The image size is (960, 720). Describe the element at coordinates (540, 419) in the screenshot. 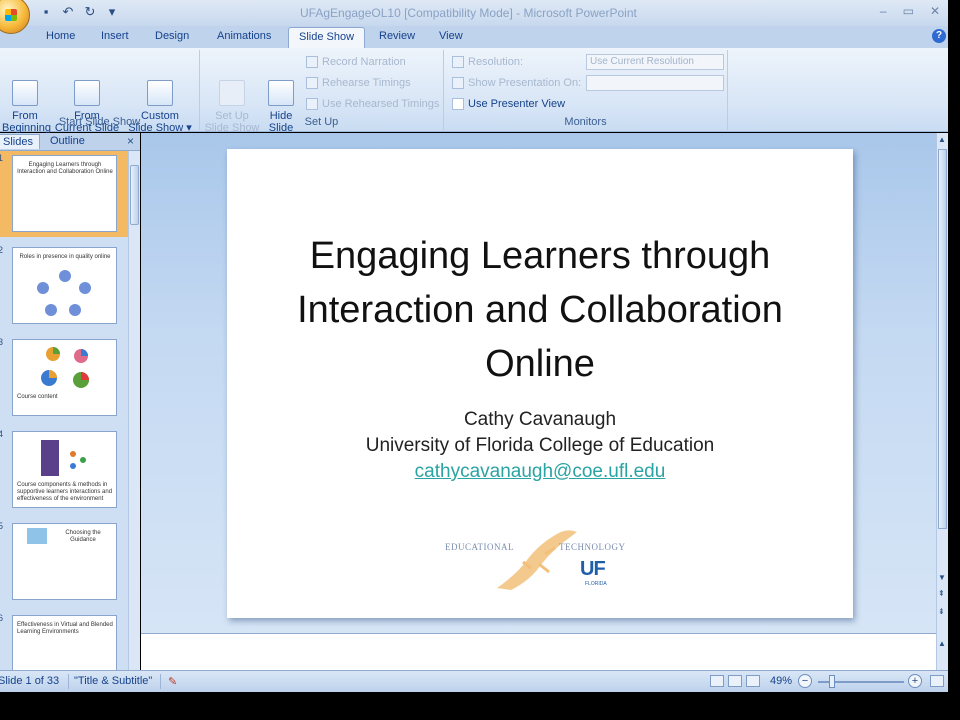

I see `author-name: Cathy Cavanaugh` at that location.